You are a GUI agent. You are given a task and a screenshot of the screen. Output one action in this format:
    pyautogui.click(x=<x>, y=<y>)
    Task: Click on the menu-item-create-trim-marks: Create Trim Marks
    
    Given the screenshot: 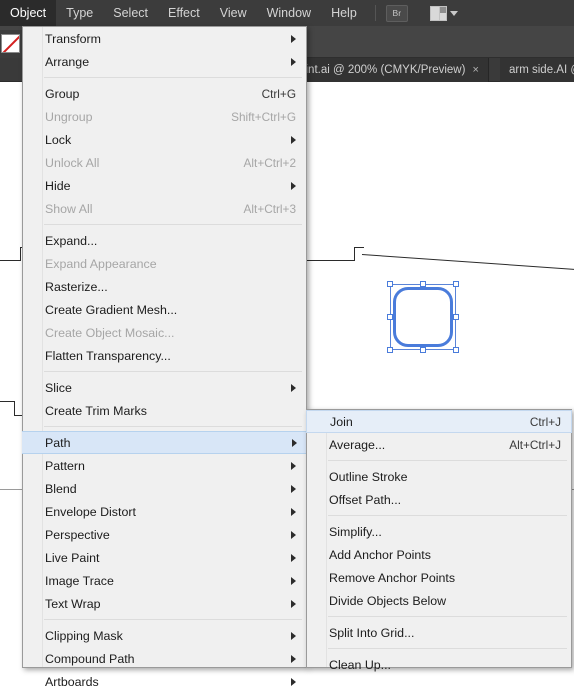 What is the action you would take?
    pyautogui.click(x=164, y=410)
    